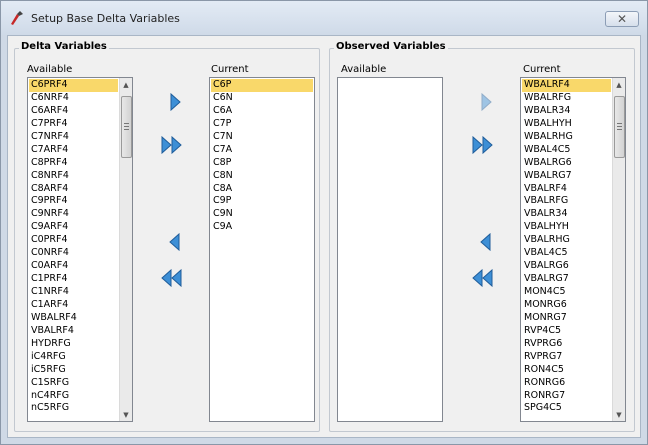 The height and width of the screenshot is (445, 648). I want to click on list-item: MONRG7, so click(566, 318).